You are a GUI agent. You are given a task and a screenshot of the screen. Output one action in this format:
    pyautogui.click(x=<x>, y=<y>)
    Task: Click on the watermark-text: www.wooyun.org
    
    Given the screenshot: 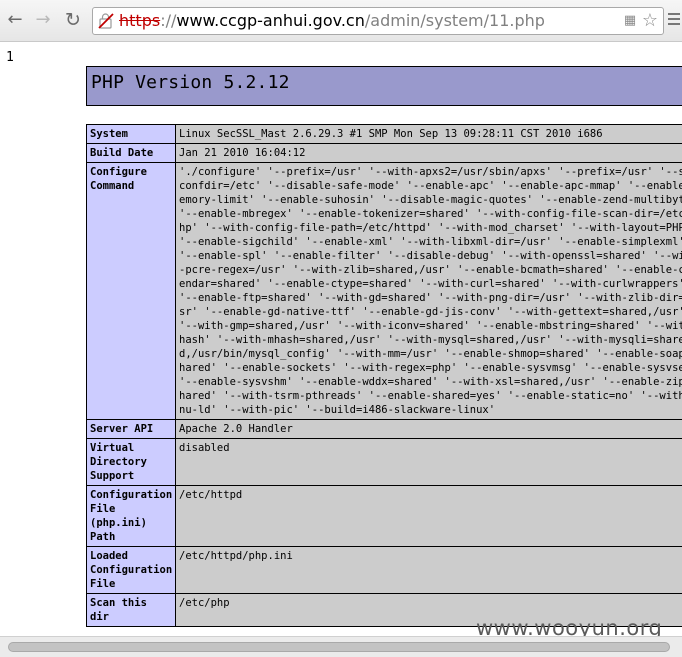 What is the action you would take?
    pyautogui.click(x=569, y=626)
    